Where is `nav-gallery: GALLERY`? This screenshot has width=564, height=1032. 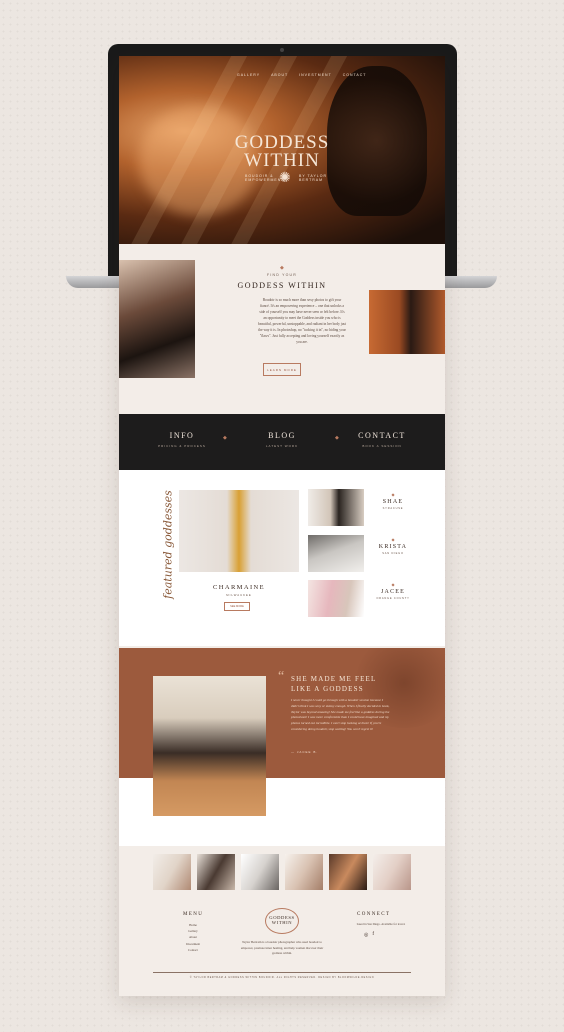 nav-gallery: GALLERY is located at coordinates (248, 75).